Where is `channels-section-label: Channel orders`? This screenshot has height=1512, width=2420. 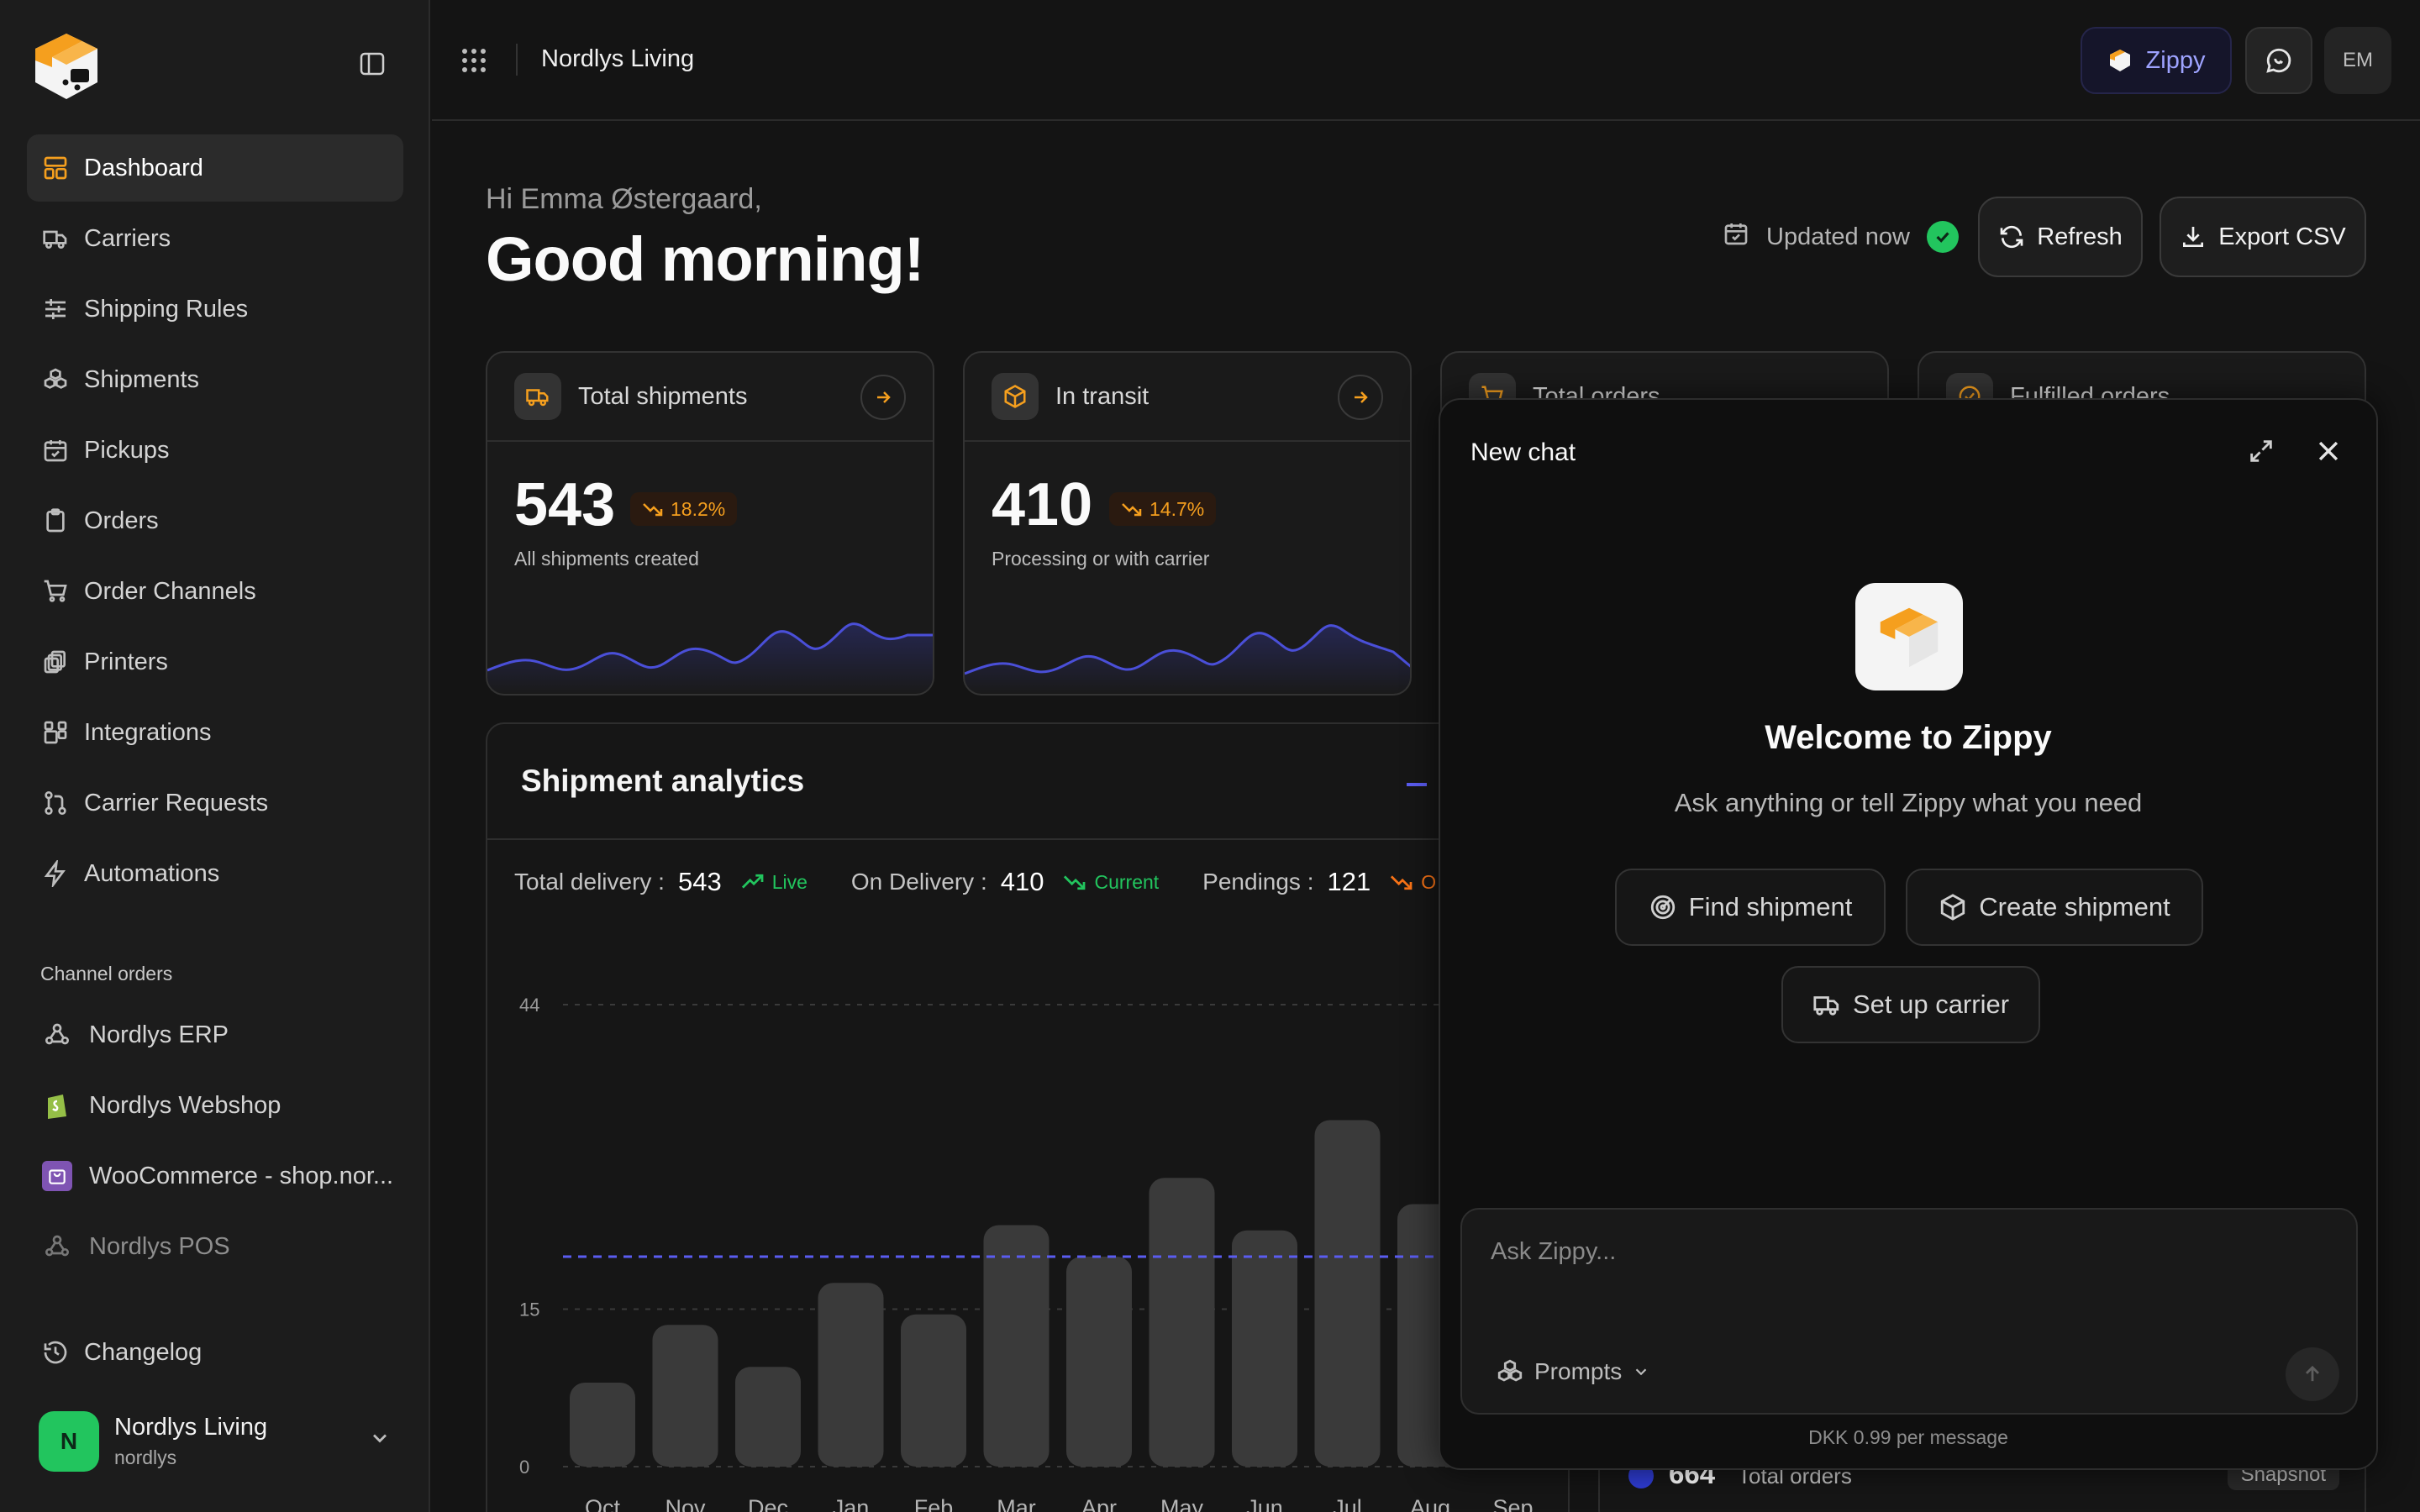
channels-section-label: Channel orders is located at coordinates (107, 973).